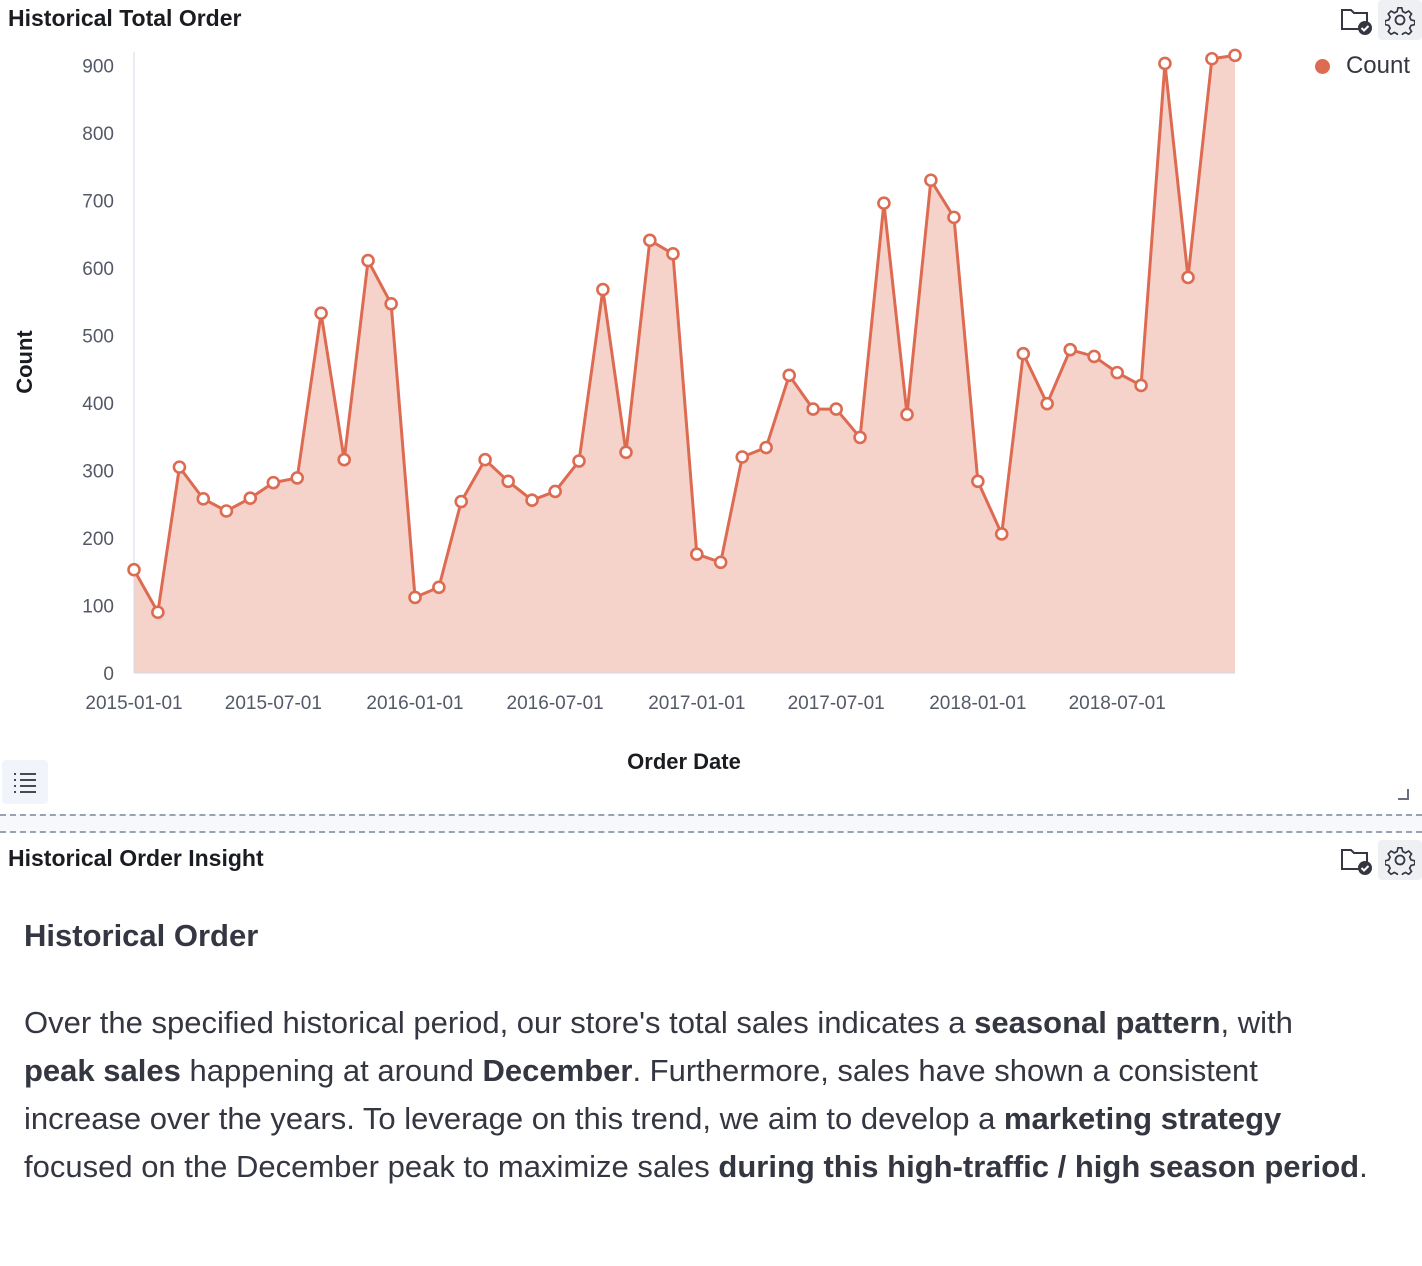  Describe the element at coordinates (273, 703) in the screenshot. I see `x-tick-label: 2015-07-01` at that location.